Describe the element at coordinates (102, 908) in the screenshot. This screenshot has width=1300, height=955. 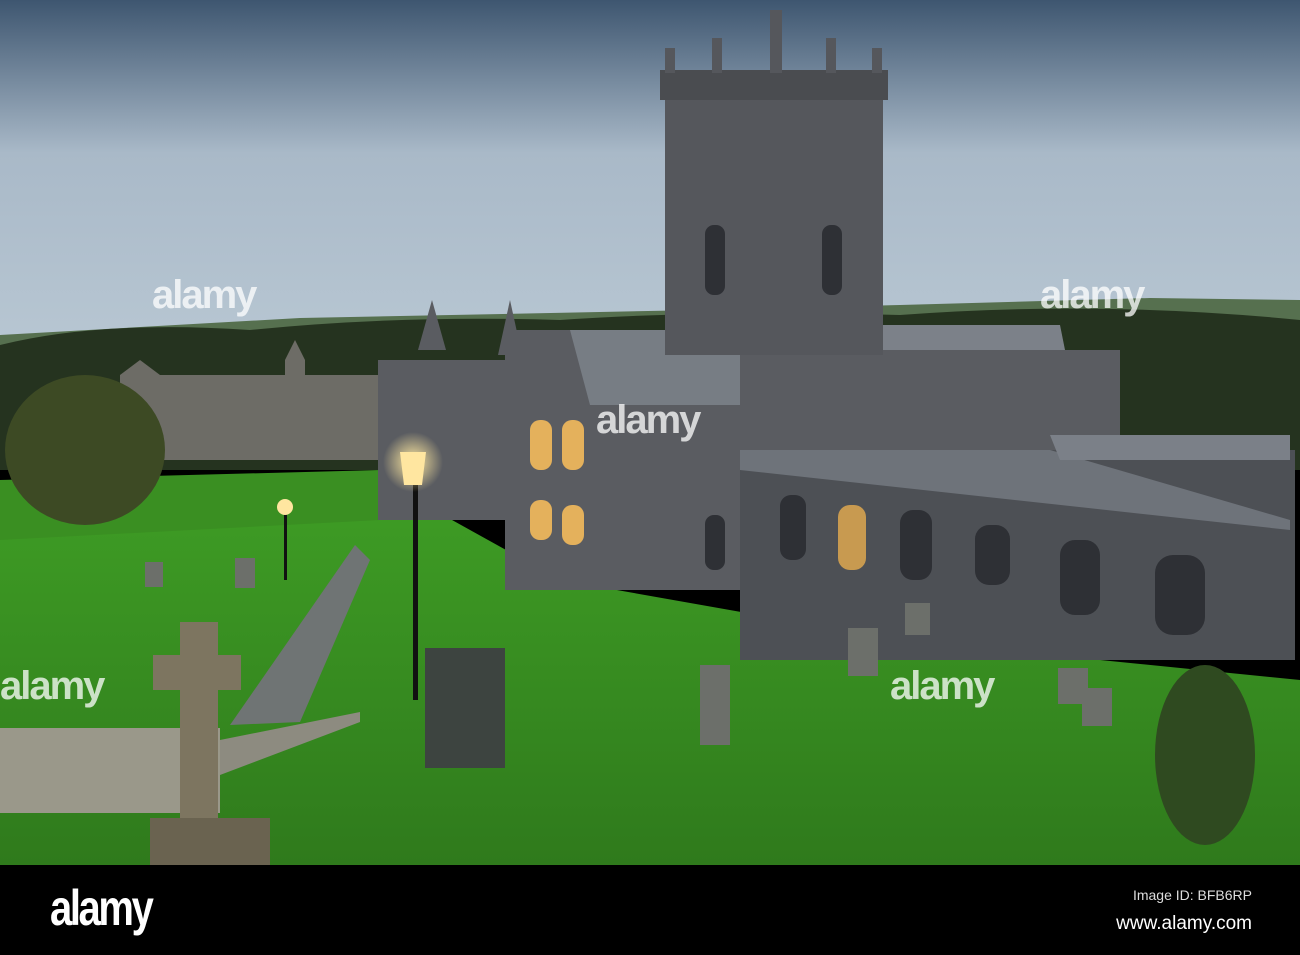
I see `alamy-logo: alamy` at that location.